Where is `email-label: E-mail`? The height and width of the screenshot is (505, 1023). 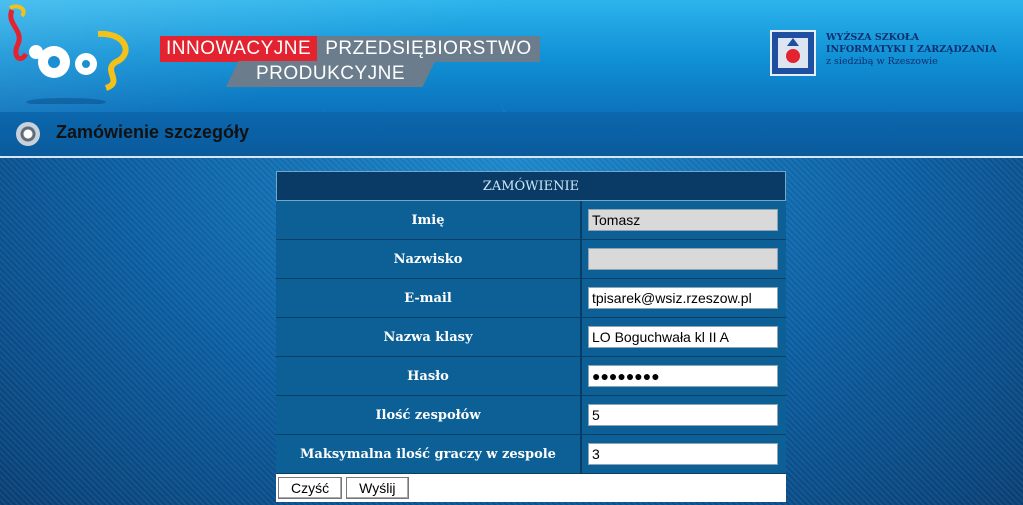
email-label: E-mail is located at coordinates (429, 298).